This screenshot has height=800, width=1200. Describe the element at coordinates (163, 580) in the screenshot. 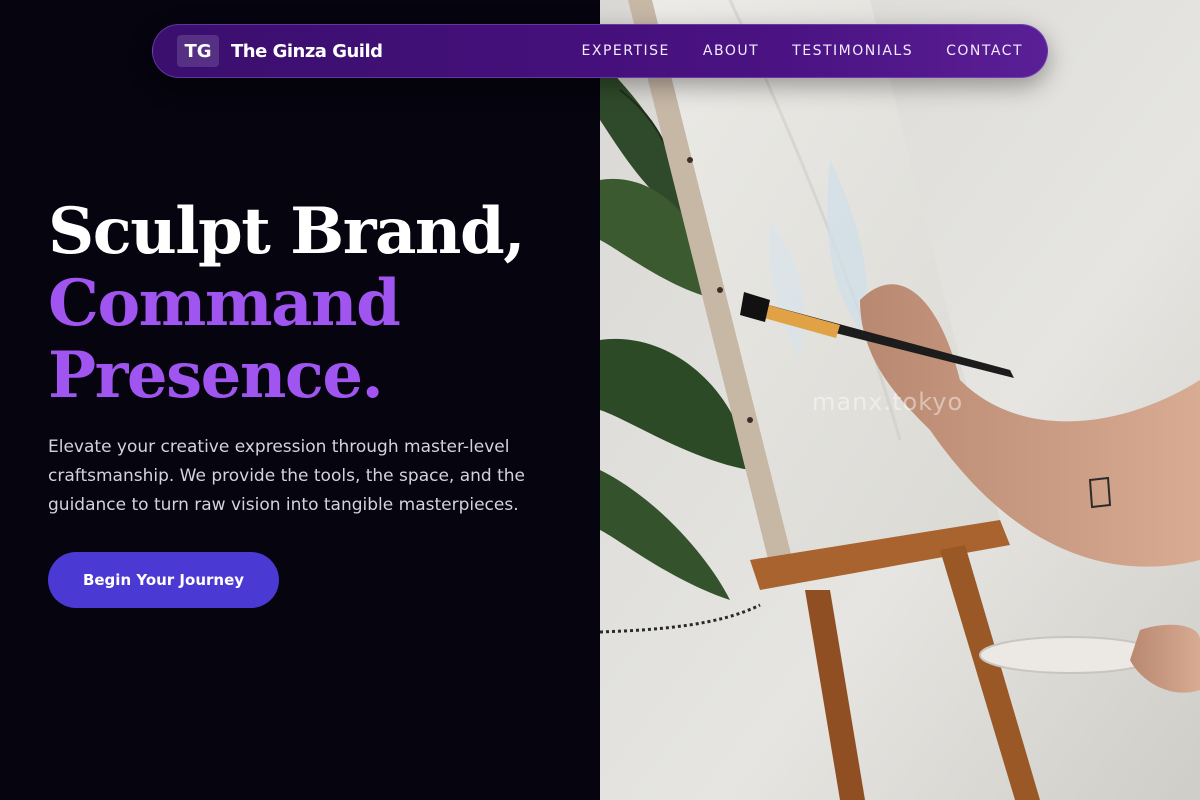

I see `begin-journey-button: Begin Your Journey` at that location.